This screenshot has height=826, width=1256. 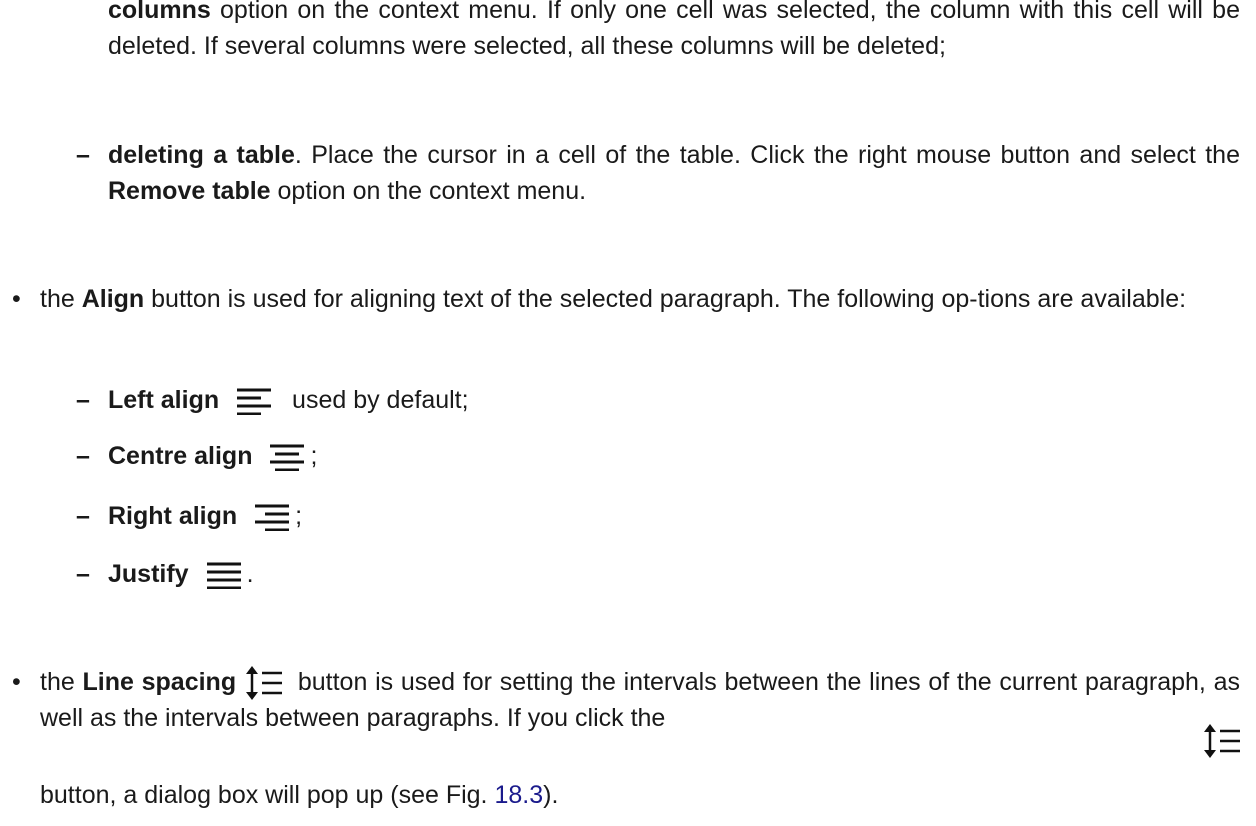 I want to click on remove-table-term: Remove table, so click(x=189, y=191).